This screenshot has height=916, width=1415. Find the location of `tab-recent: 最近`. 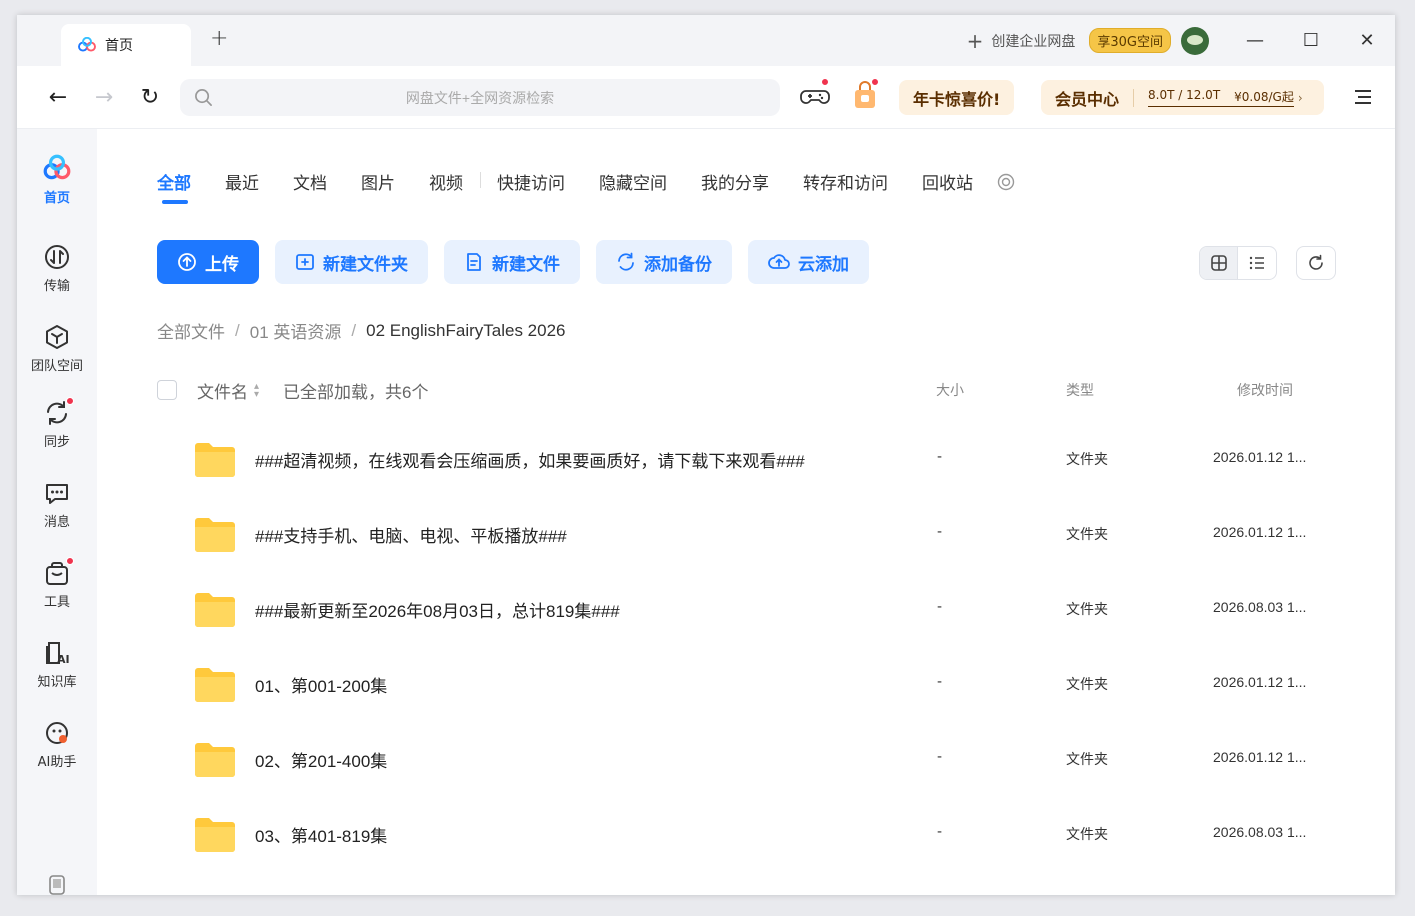

tab-recent: 最近 is located at coordinates (242, 181).